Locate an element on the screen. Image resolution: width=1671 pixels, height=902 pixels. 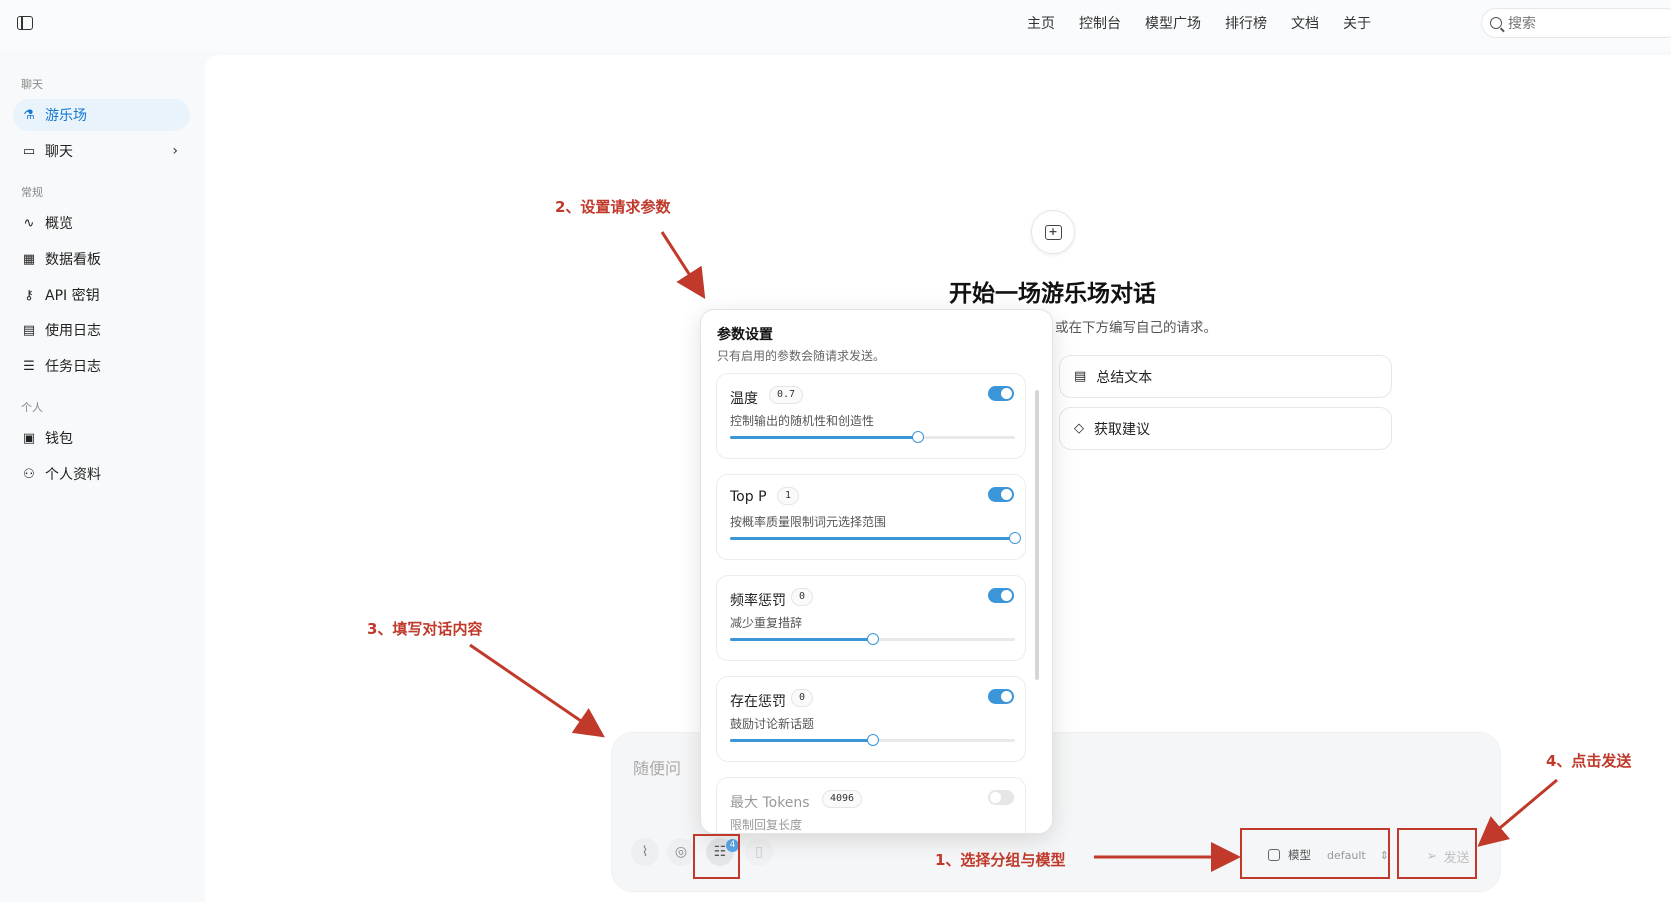
arrow-step2 is located at coordinates (683, 265).